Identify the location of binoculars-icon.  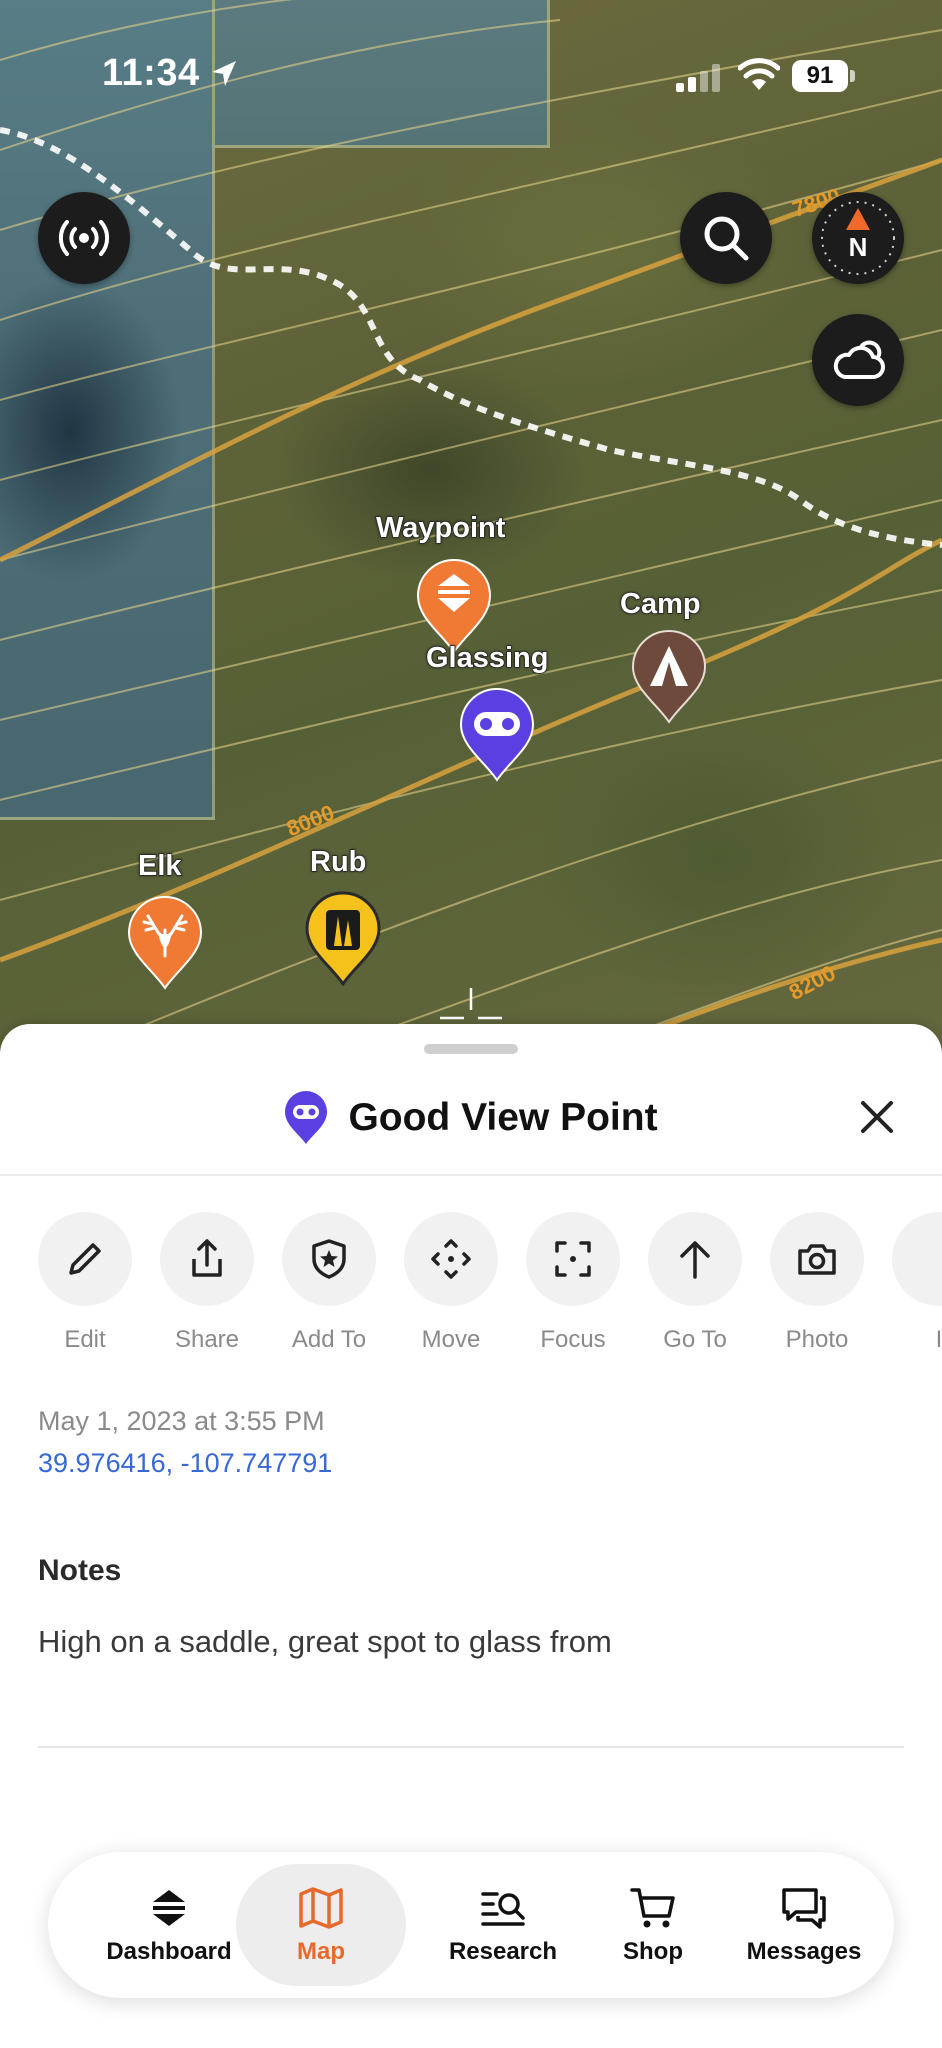
(497, 724).